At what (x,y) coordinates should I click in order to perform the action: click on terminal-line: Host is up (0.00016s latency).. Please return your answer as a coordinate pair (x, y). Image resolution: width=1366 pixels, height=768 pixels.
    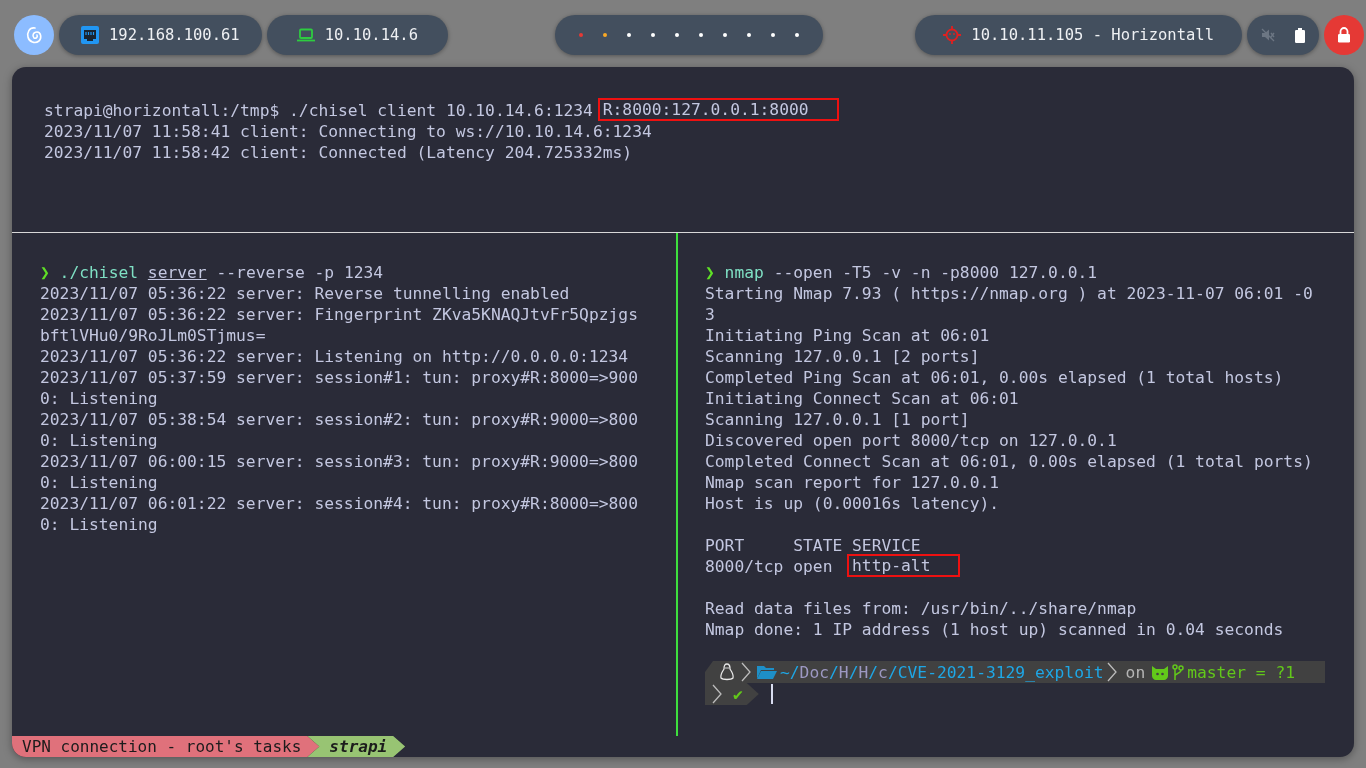
    Looking at the image, I should click on (852, 503).